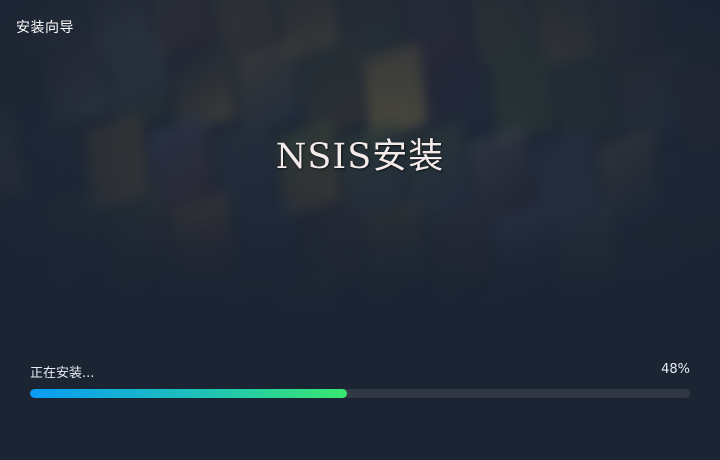  Describe the element at coordinates (675, 369) in the screenshot. I see `progress-percent: 48%` at that location.